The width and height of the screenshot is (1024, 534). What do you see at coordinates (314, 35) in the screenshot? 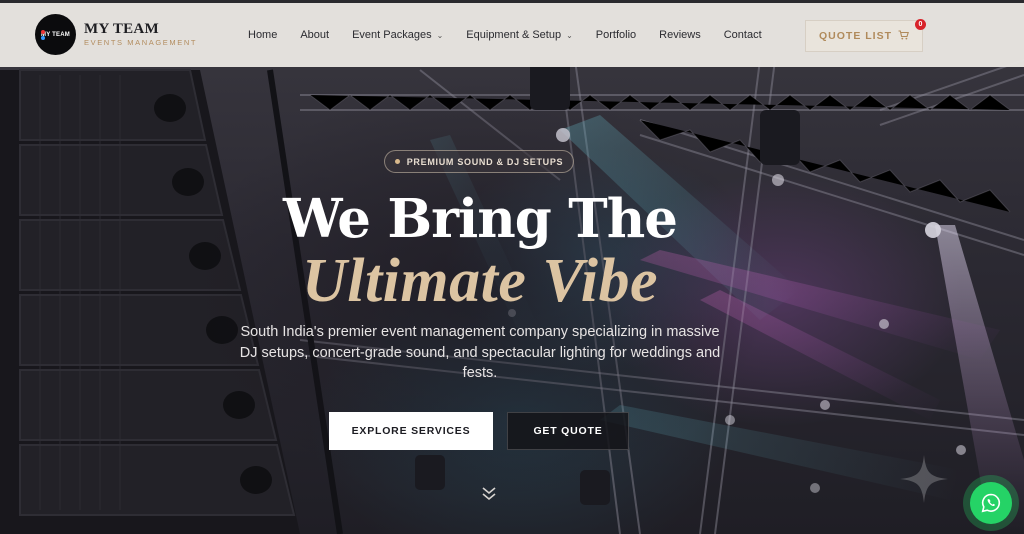
I see `nav-about: About` at bounding box center [314, 35].